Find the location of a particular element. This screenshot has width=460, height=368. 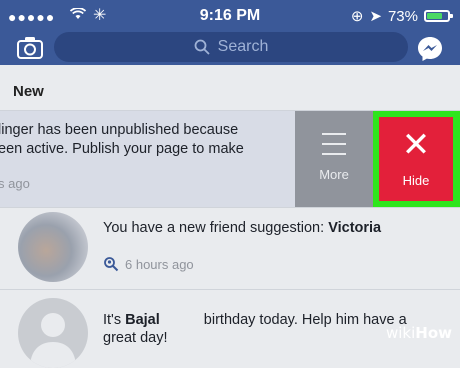

battery-percent: 73% is located at coordinates (402, 16).